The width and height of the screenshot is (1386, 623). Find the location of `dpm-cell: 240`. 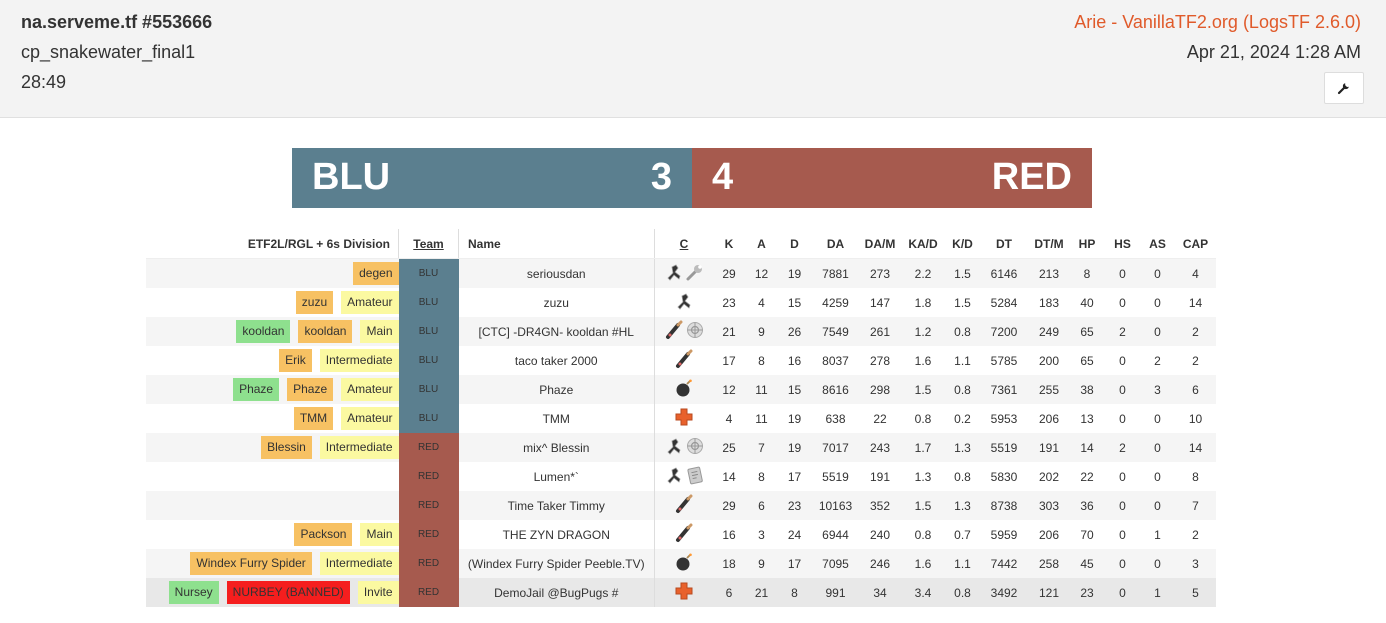

dpm-cell: 240 is located at coordinates (880, 534).